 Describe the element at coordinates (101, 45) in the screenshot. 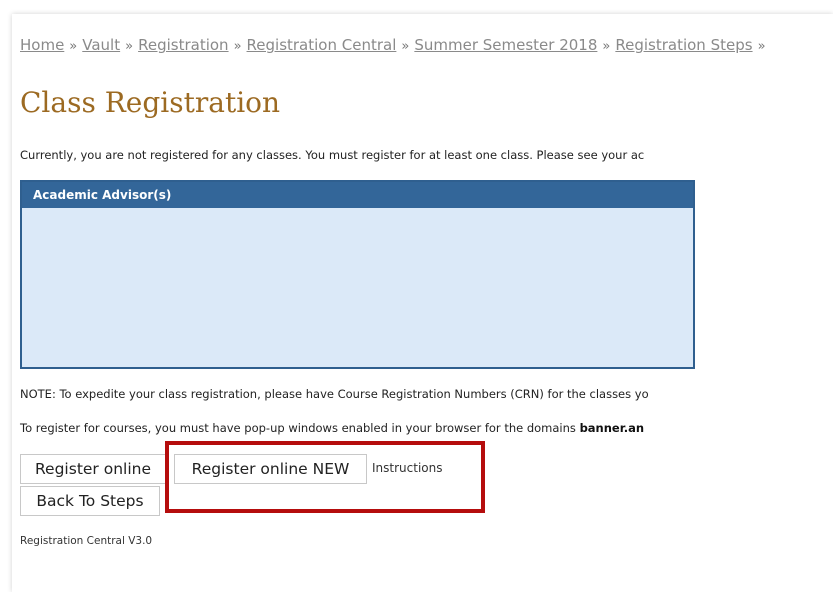

I see `breadcrumb-vault-link: Vault` at that location.